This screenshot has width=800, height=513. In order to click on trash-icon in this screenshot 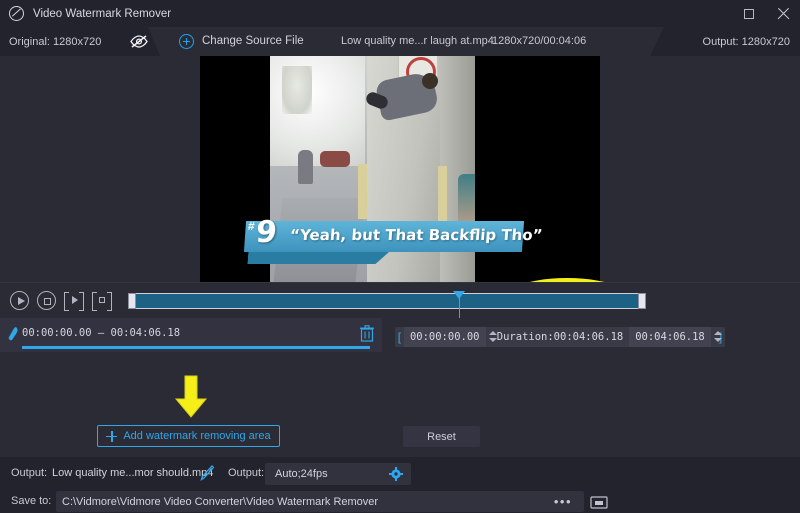, I will do `click(367, 333)`.